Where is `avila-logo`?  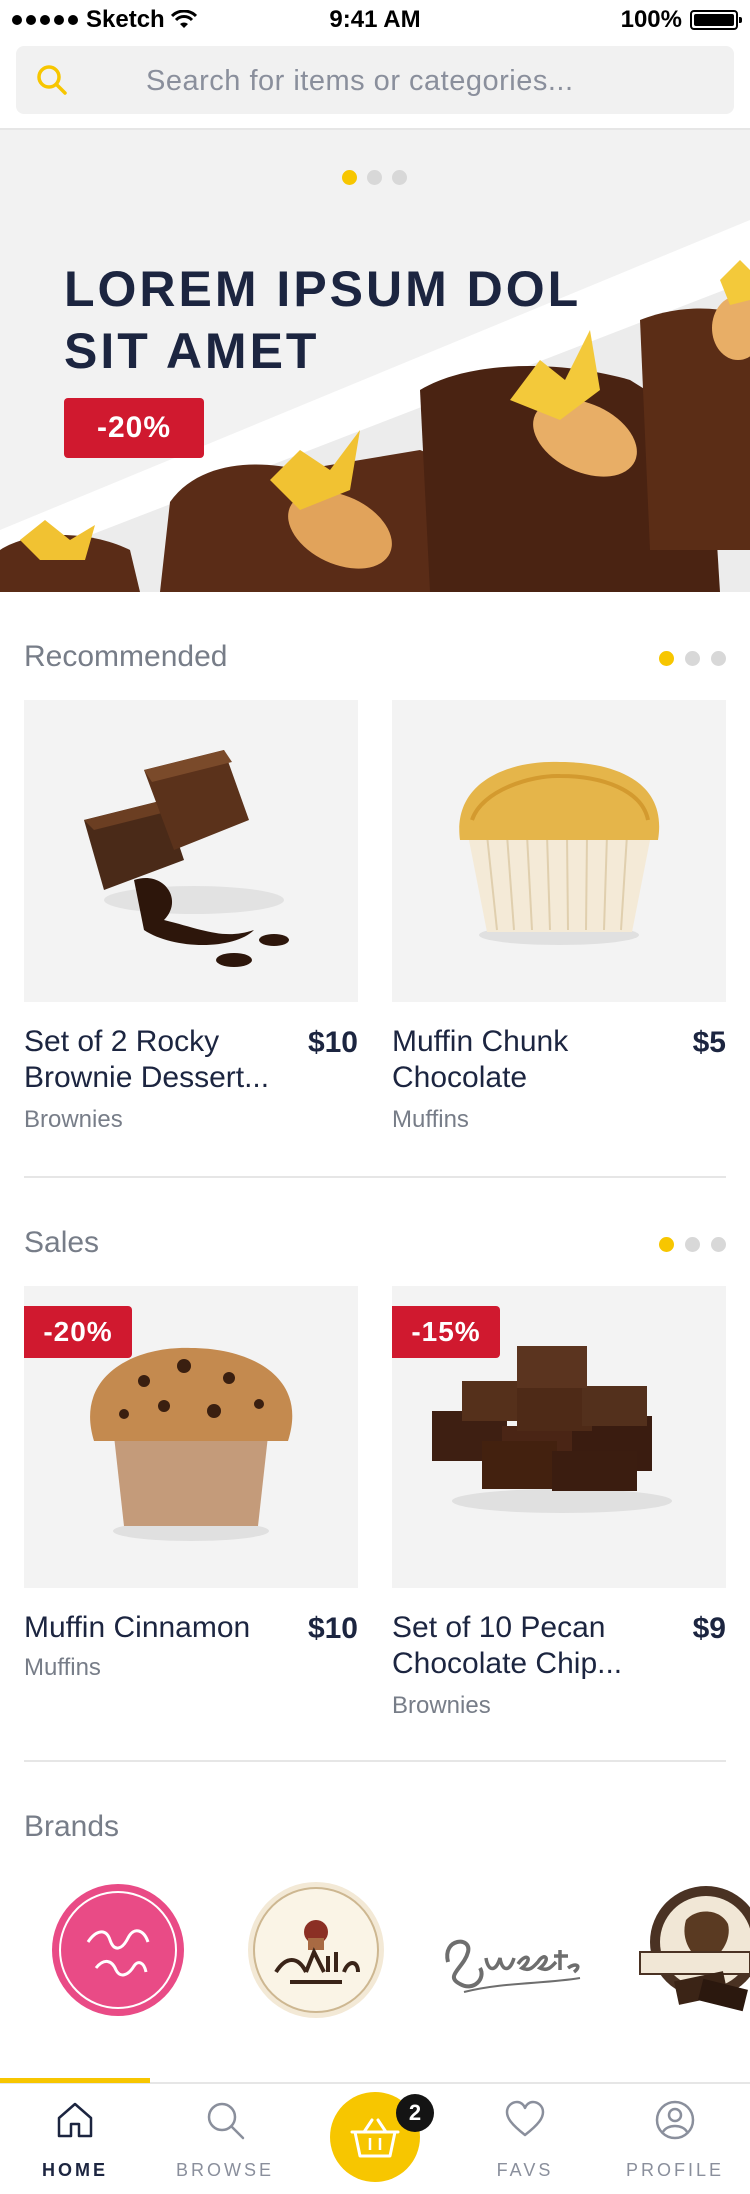
avila-logo is located at coordinates (316, 1950).